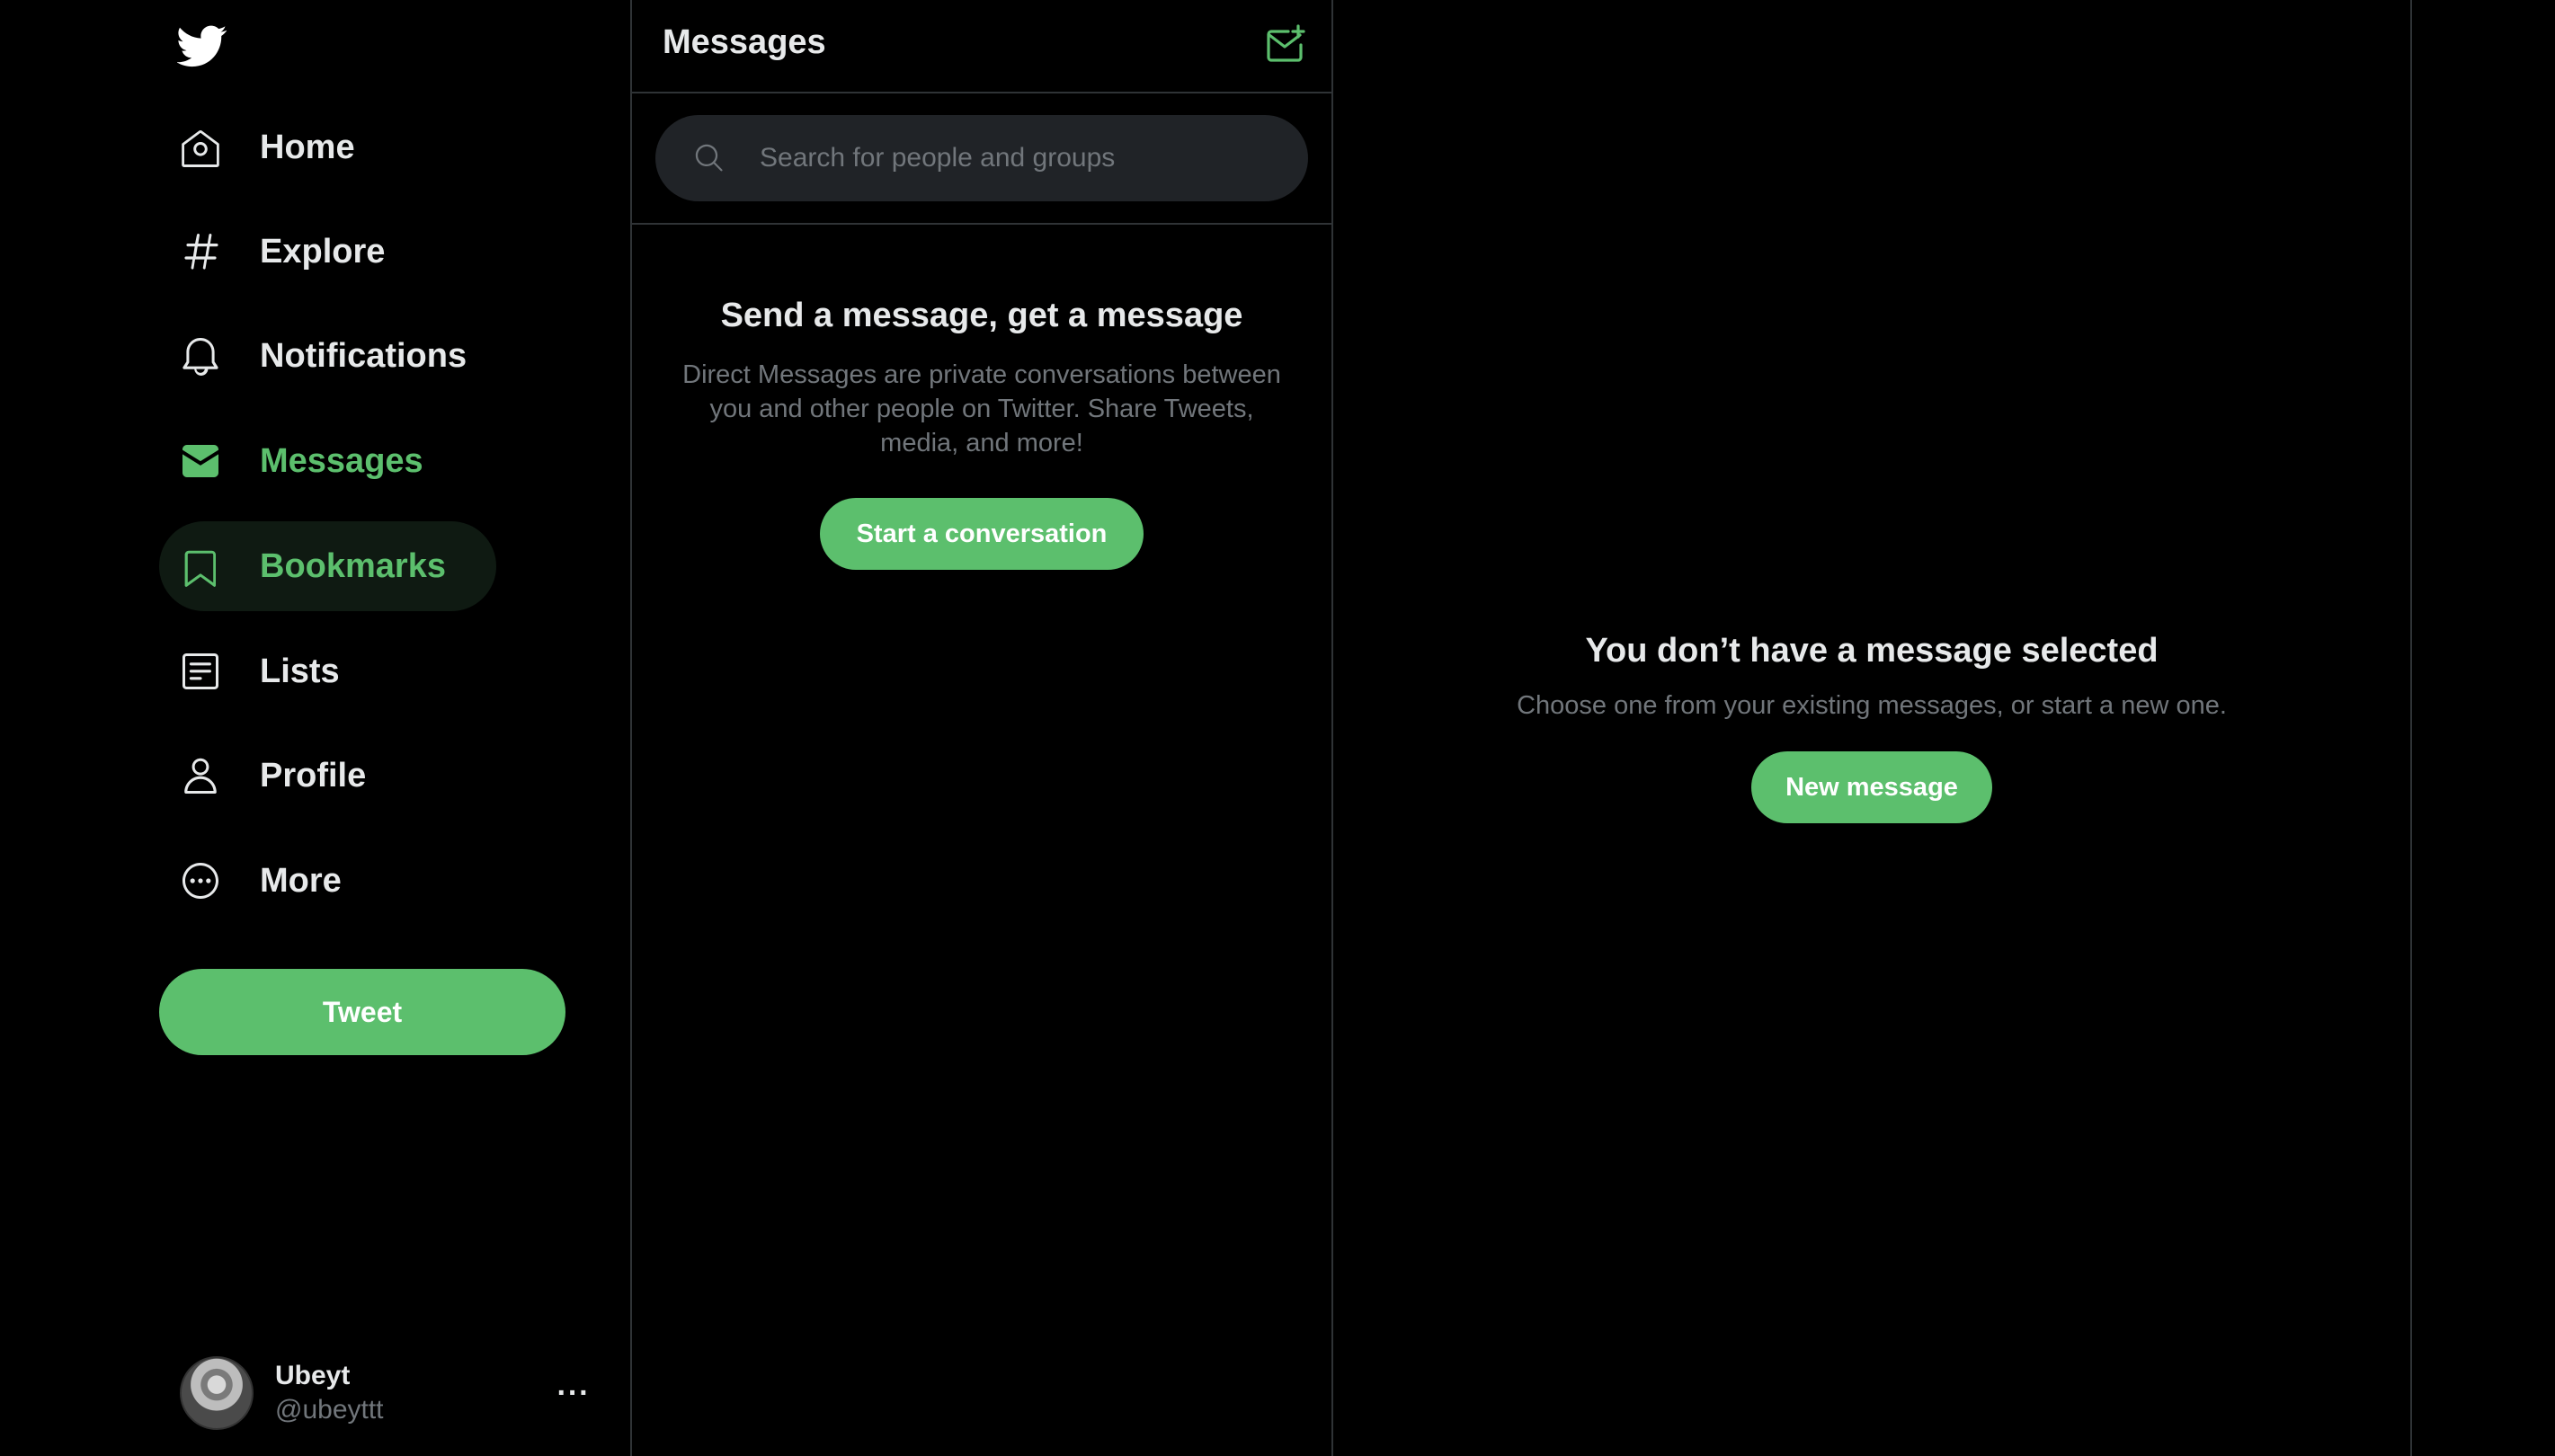 The width and height of the screenshot is (2555, 1456). What do you see at coordinates (200, 148) in the screenshot?
I see `home-icon` at bounding box center [200, 148].